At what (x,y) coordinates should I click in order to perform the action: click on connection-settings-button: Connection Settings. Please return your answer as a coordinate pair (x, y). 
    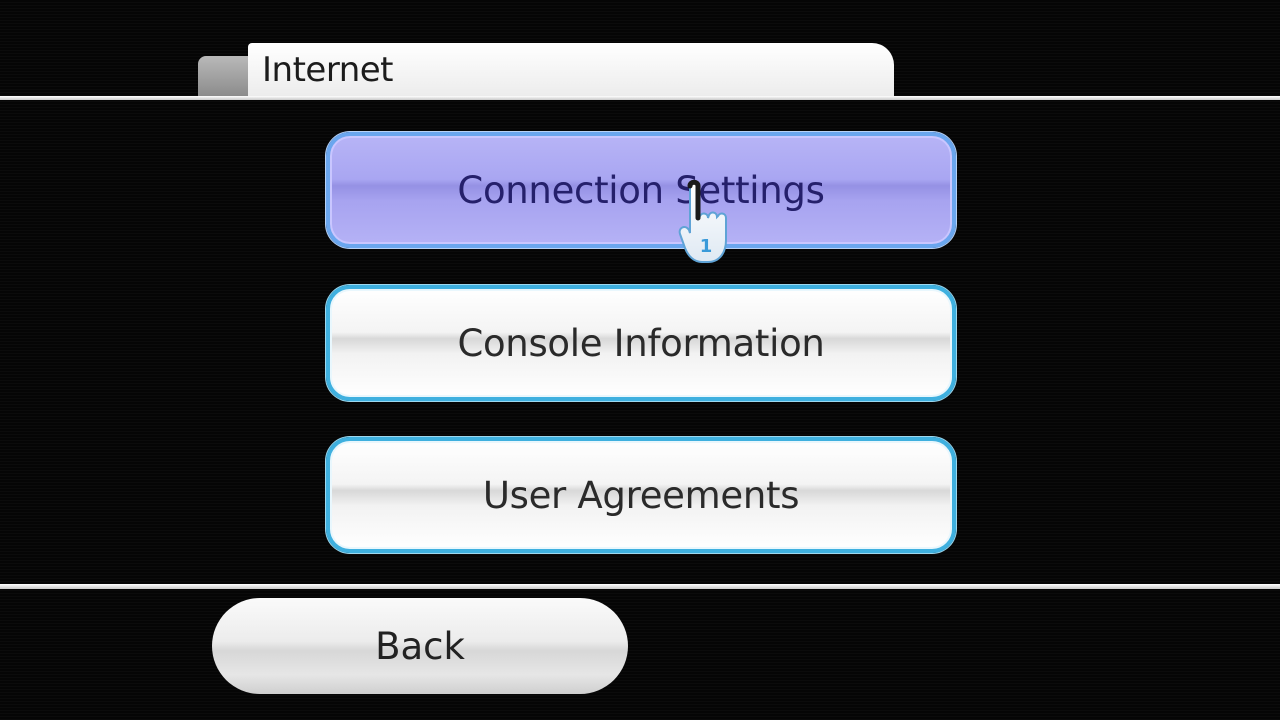
    Looking at the image, I should click on (641, 190).